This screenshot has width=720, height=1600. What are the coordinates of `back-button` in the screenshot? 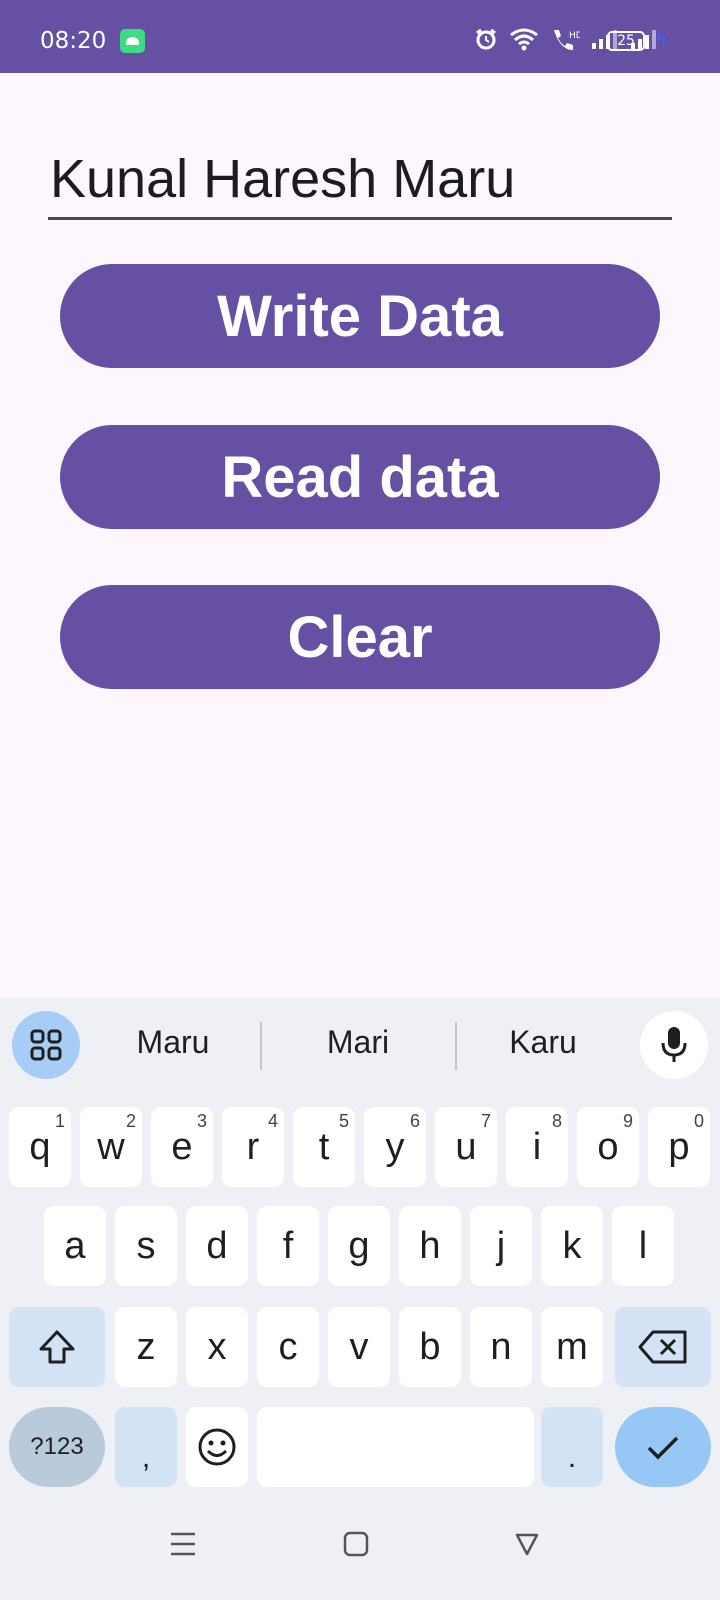 It's located at (527, 1544).